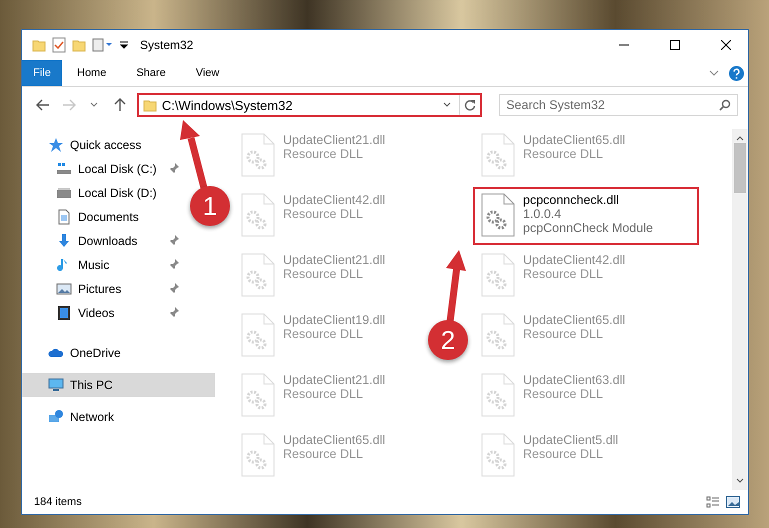 The height and width of the screenshot is (528, 769). I want to click on sidebar-item: Local Disk (D:), so click(92, 193).